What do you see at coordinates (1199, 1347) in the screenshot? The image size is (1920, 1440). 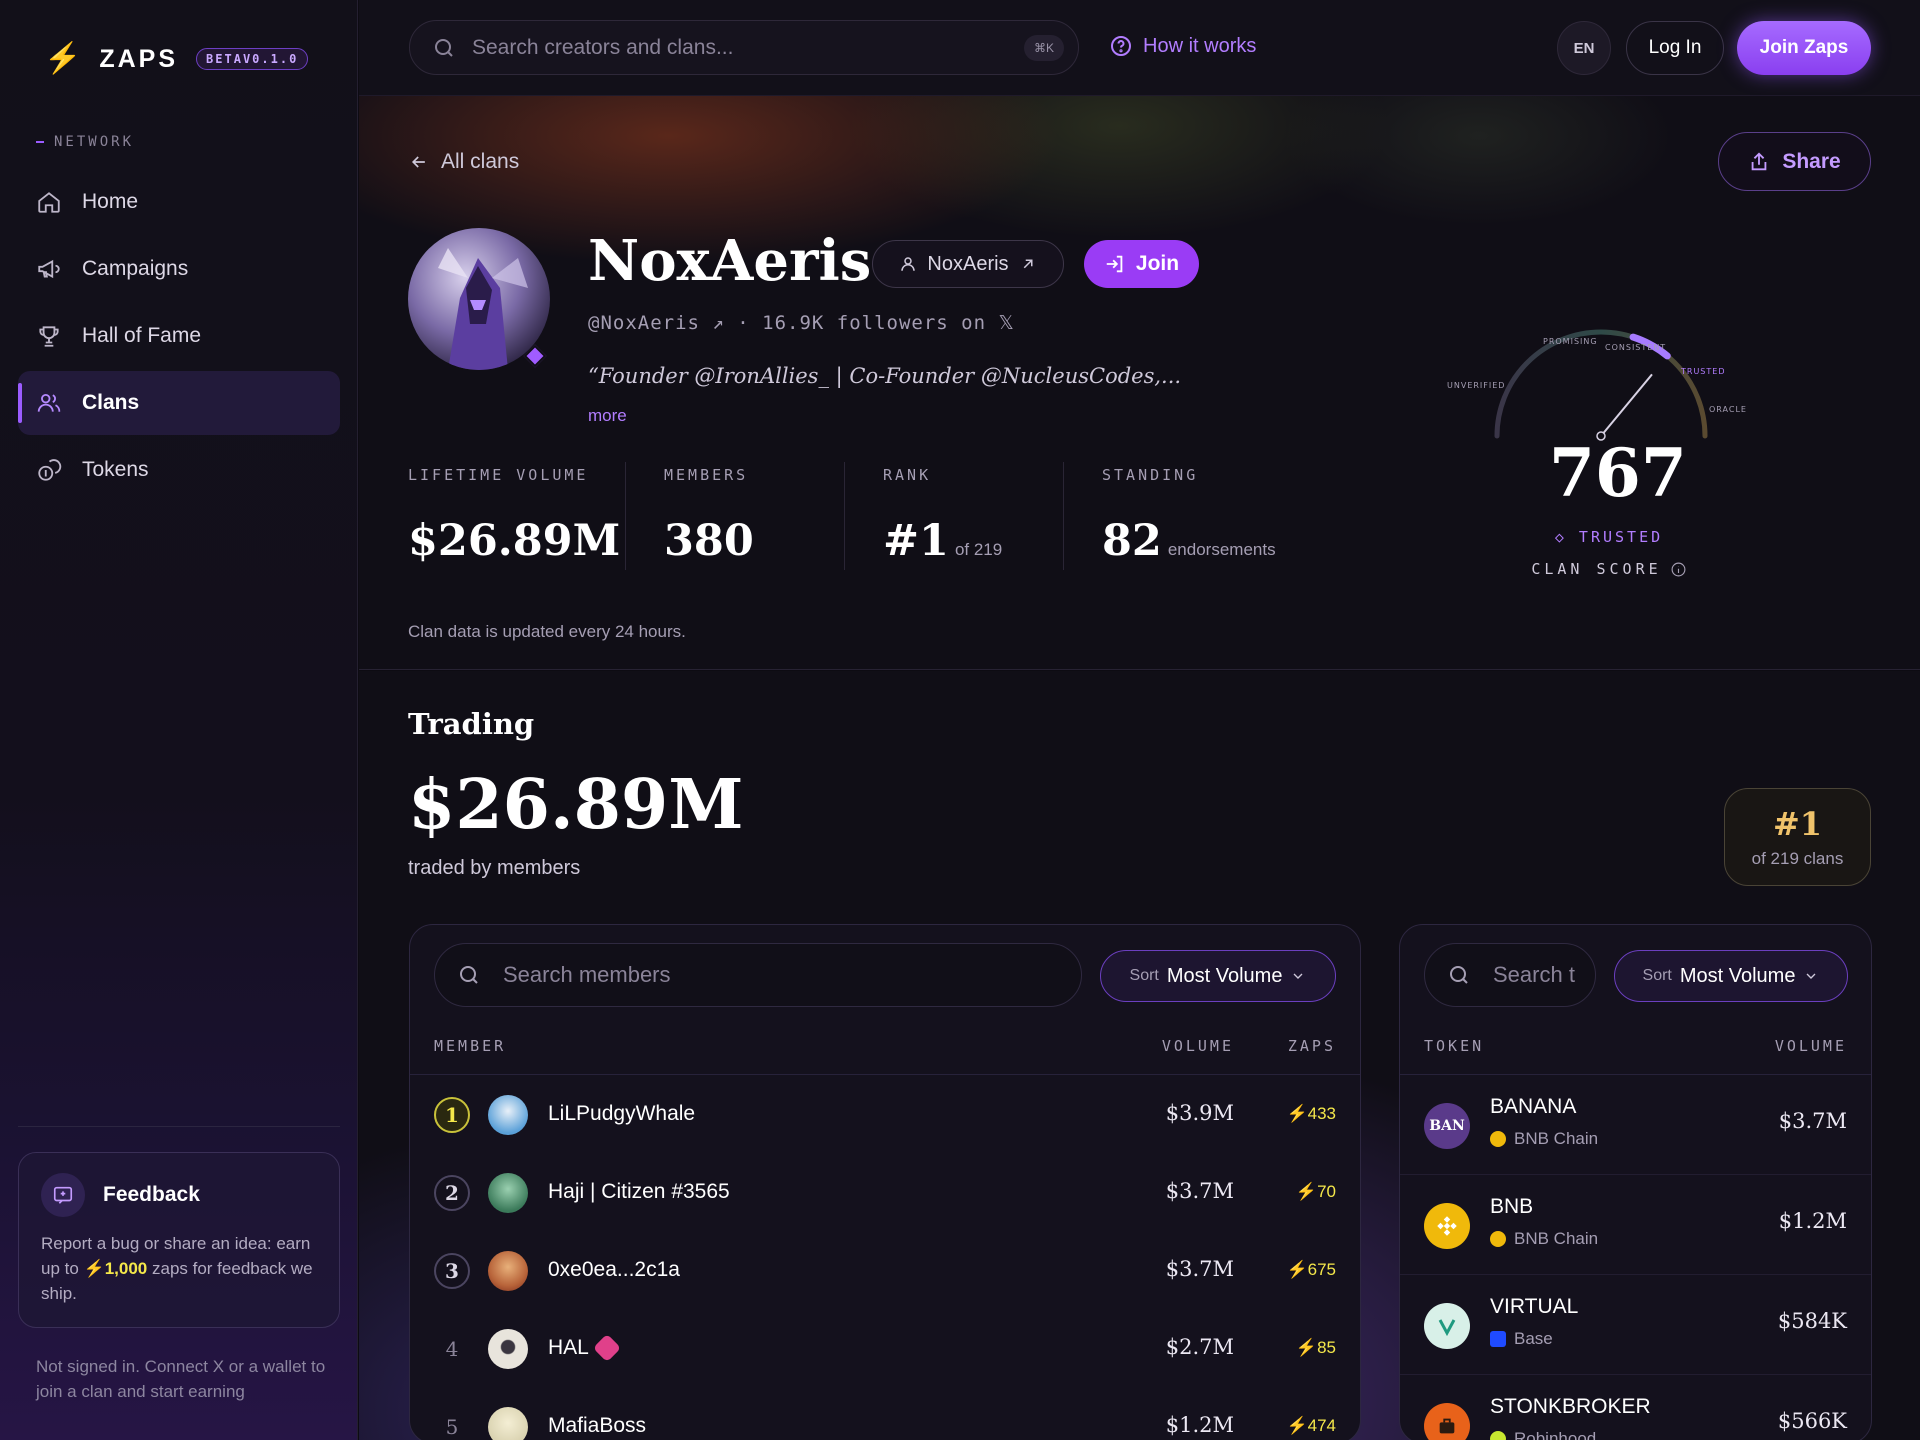 I see `member-volume: $2.7M` at bounding box center [1199, 1347].